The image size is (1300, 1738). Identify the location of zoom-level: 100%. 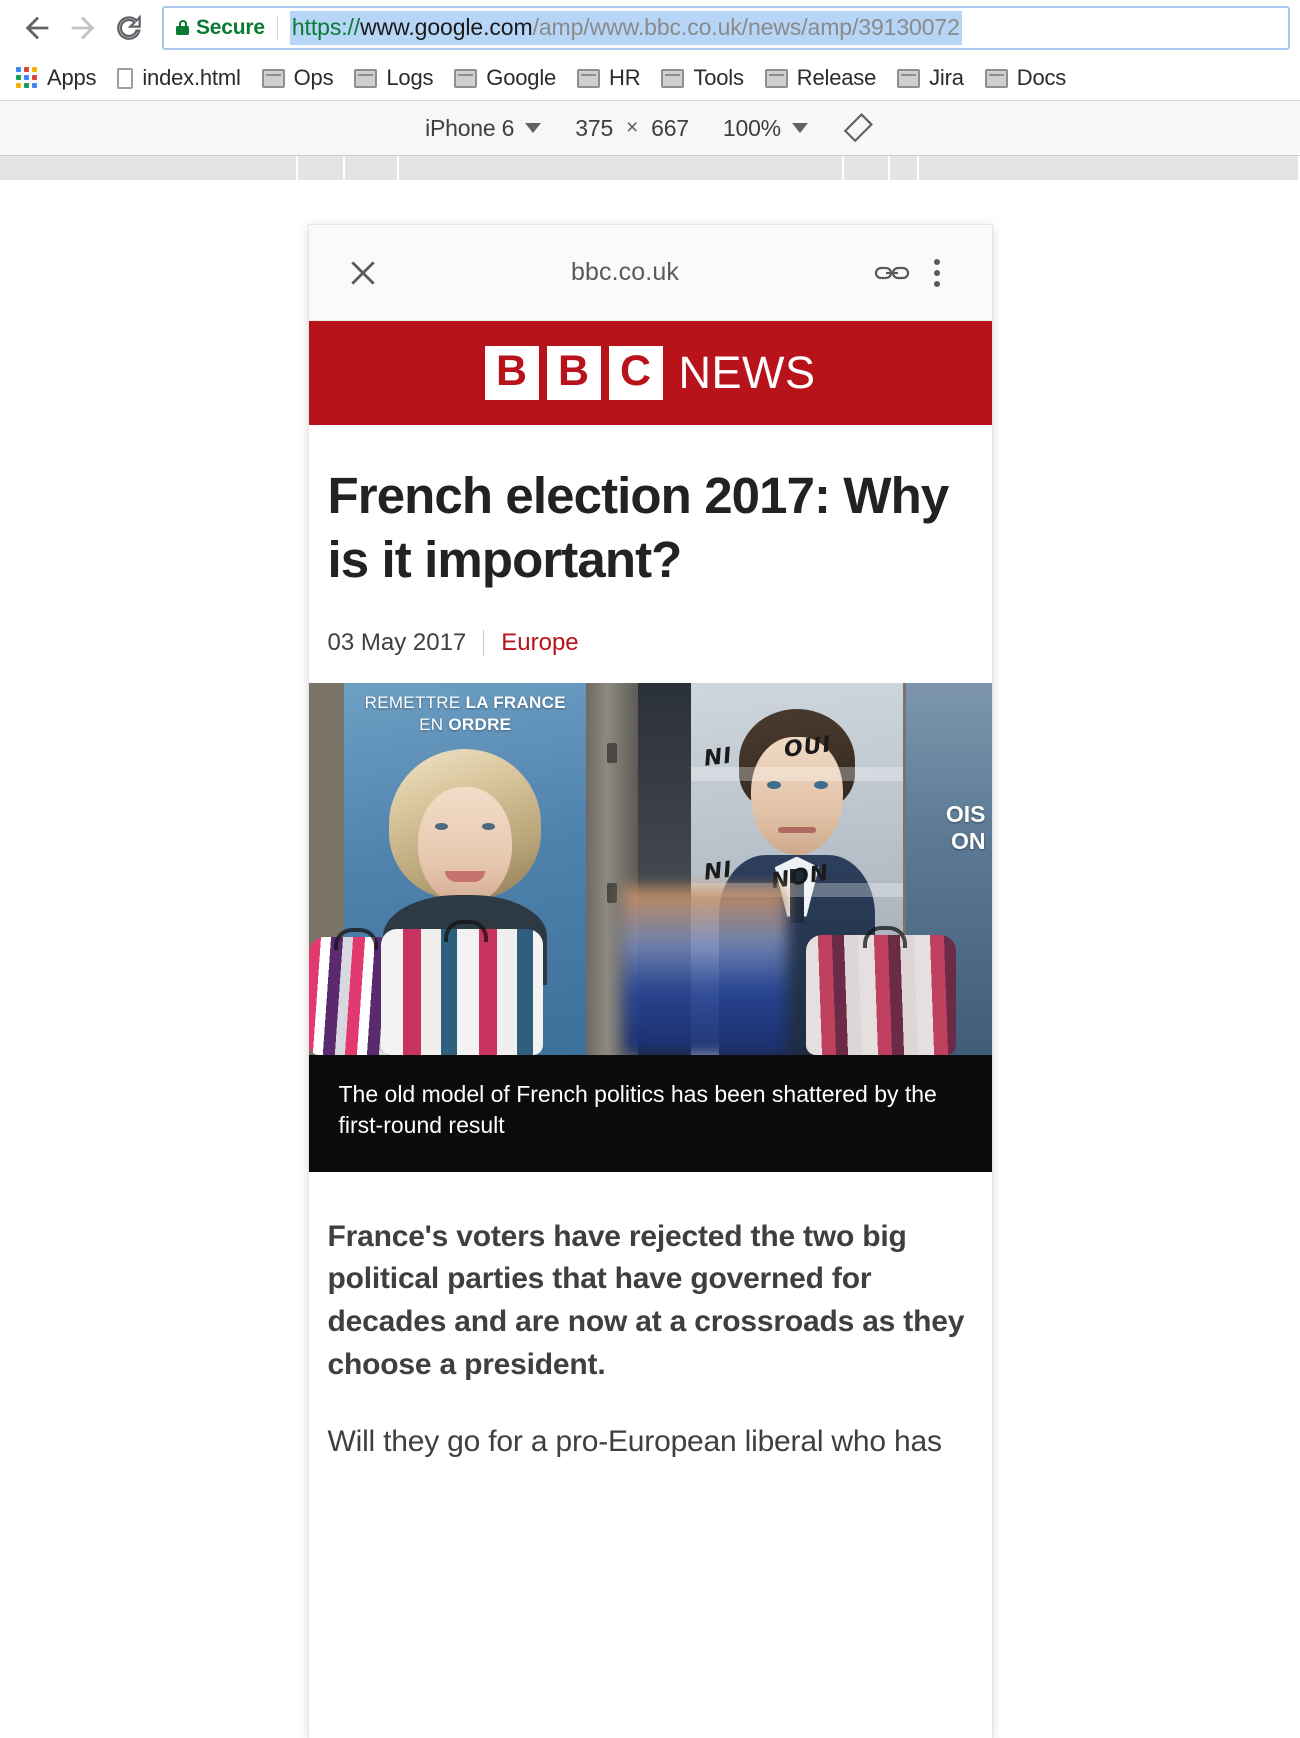
(751, 127).